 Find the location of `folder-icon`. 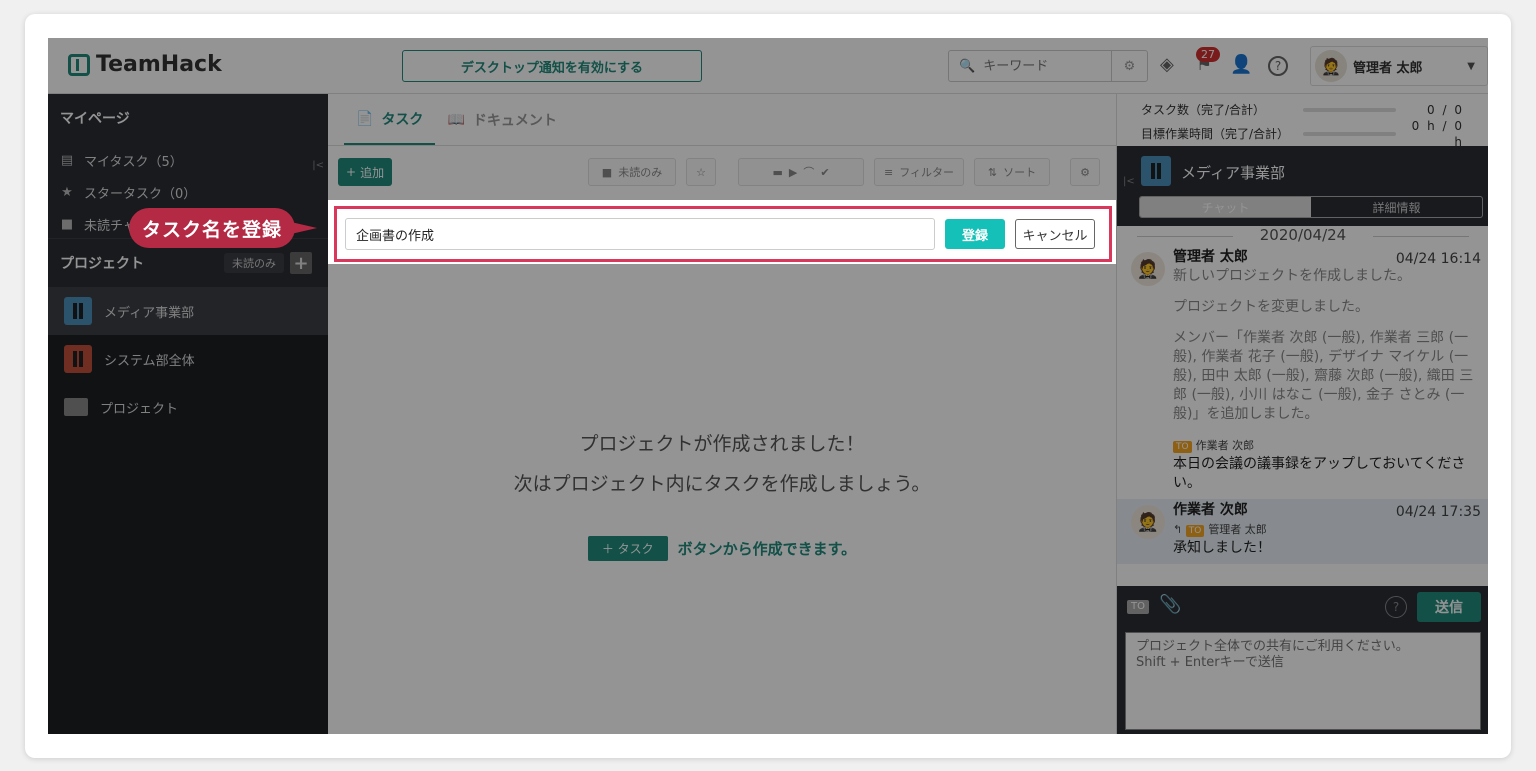

folder-icon is located at coordinates (76, 407).